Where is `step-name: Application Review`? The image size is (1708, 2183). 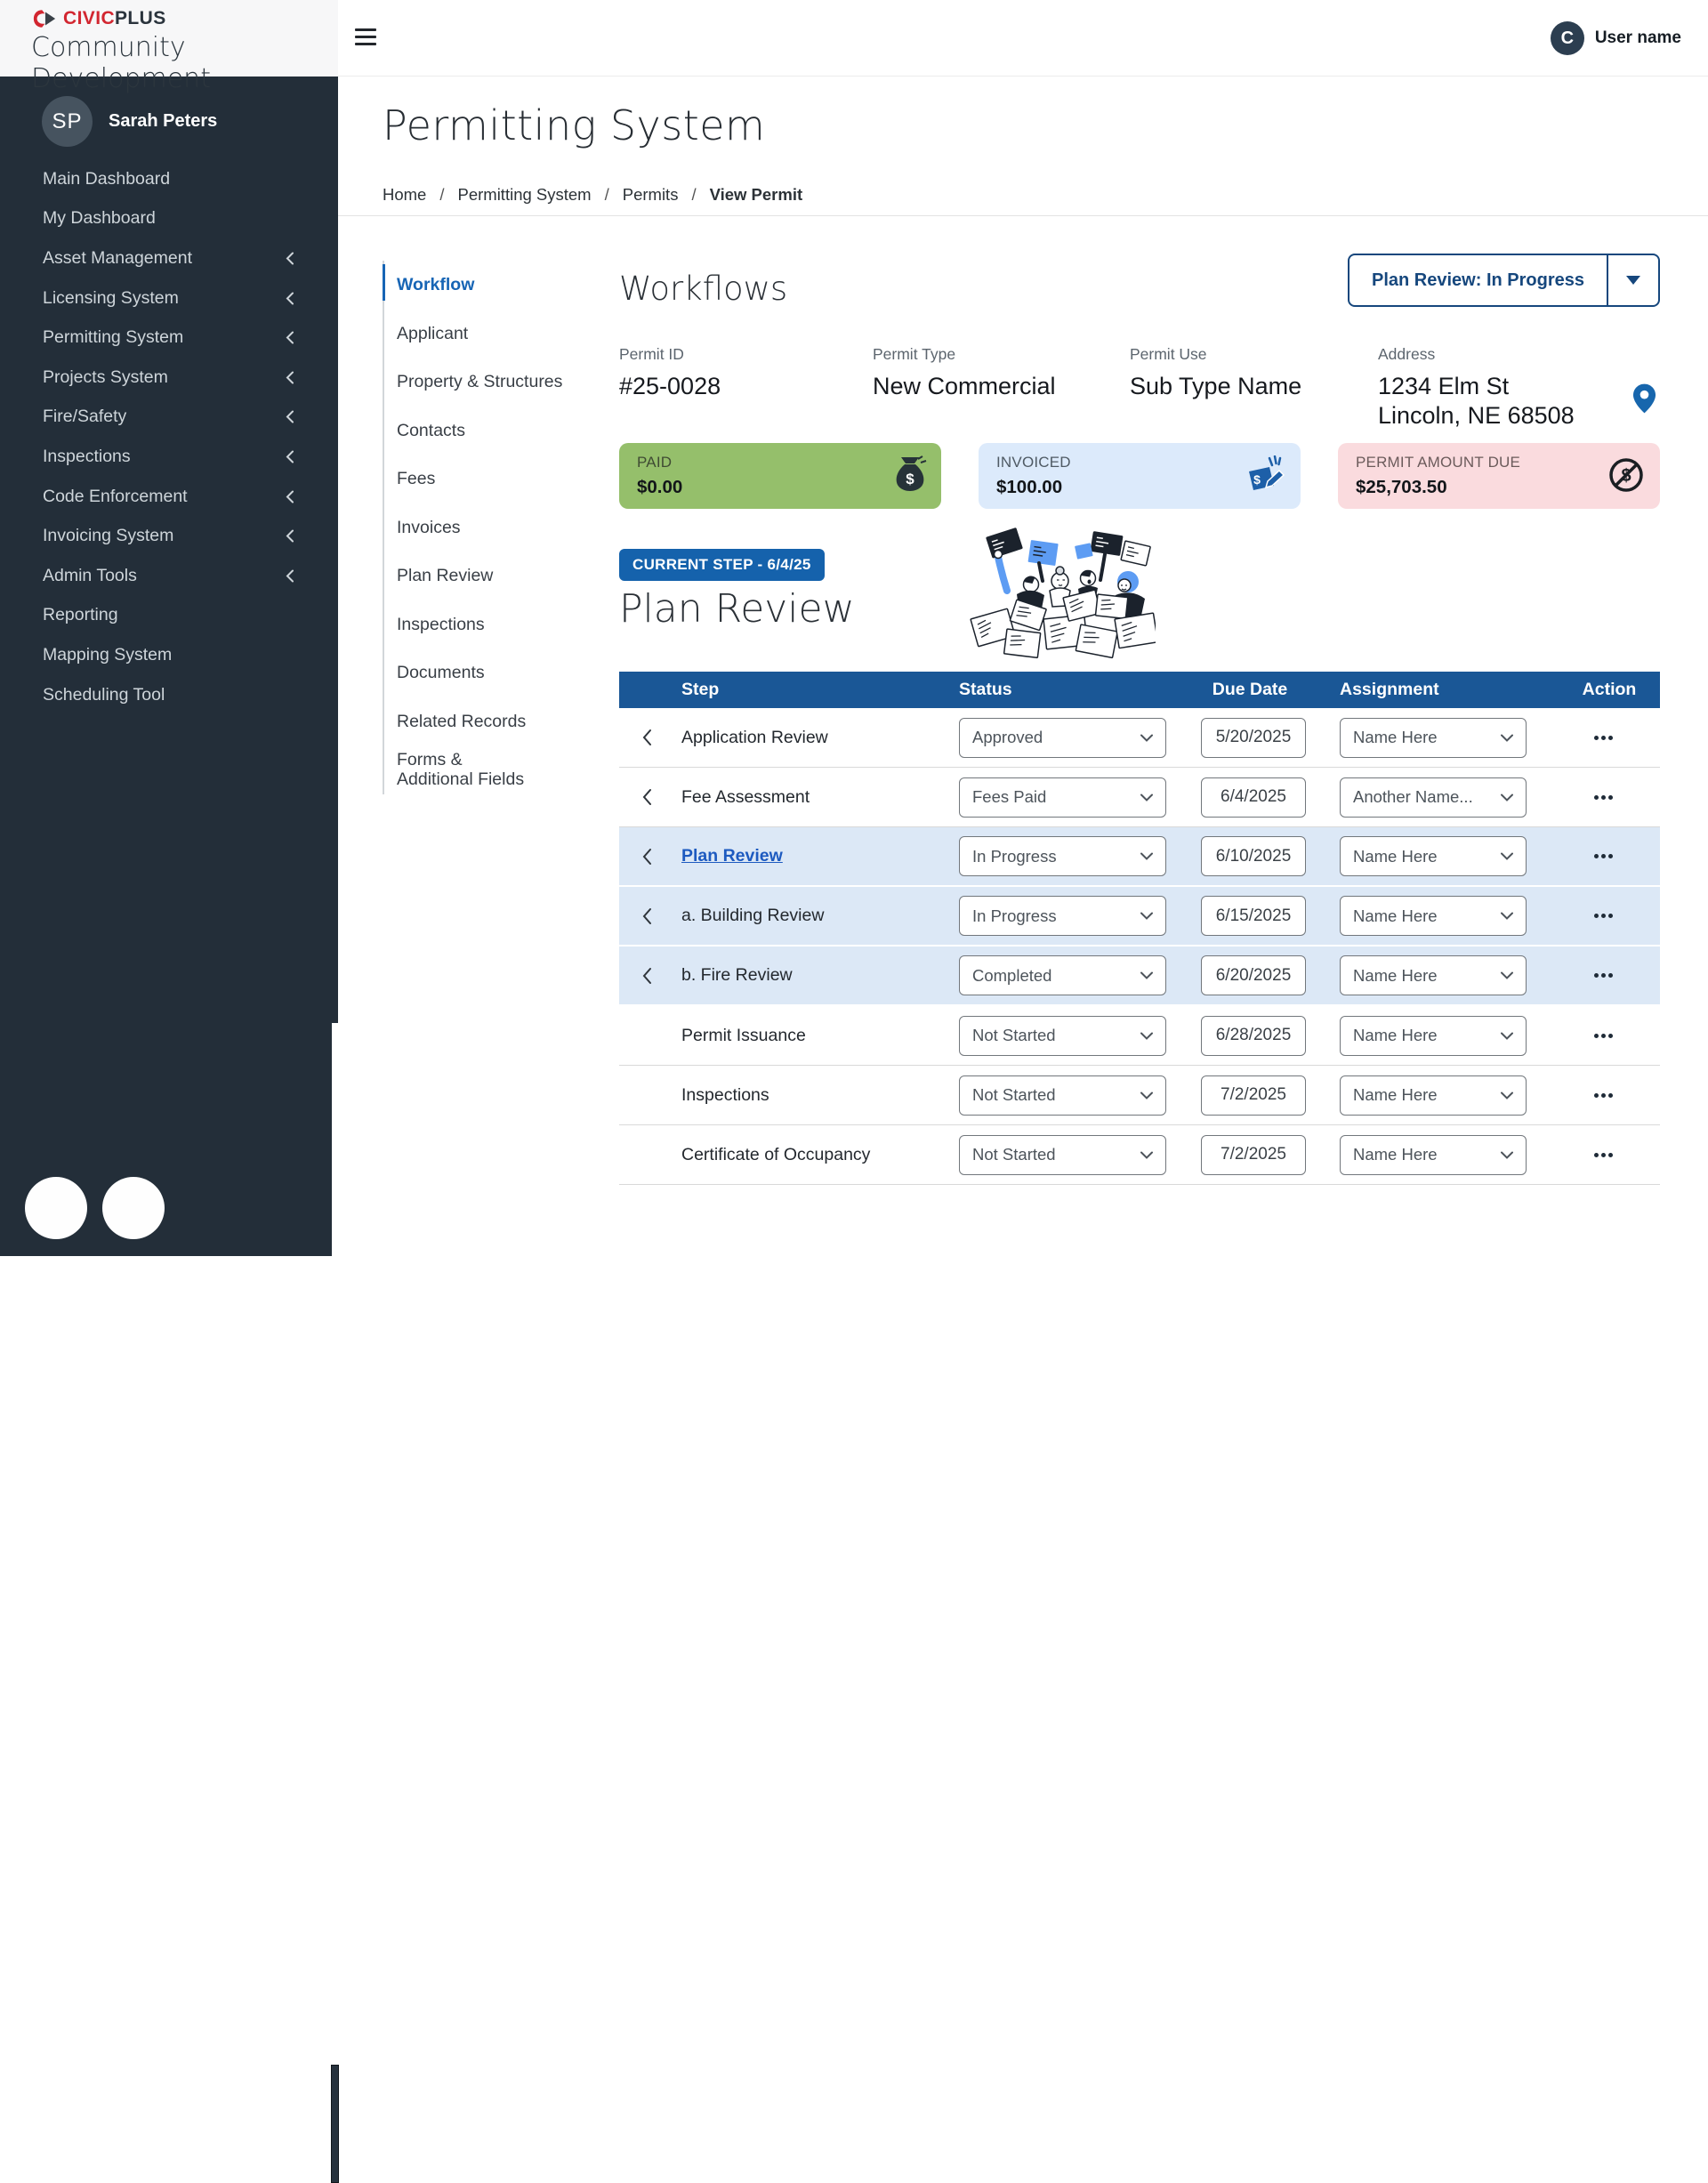 step-name: Application Review is located at coordinates (754, 737).